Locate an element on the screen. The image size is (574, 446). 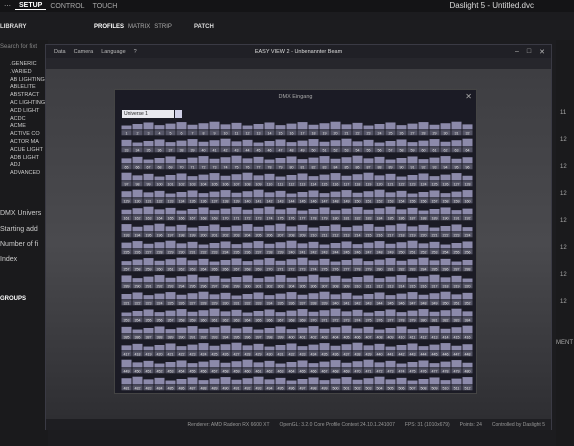
channel-number: 483 is located at coordinates (149, 388).